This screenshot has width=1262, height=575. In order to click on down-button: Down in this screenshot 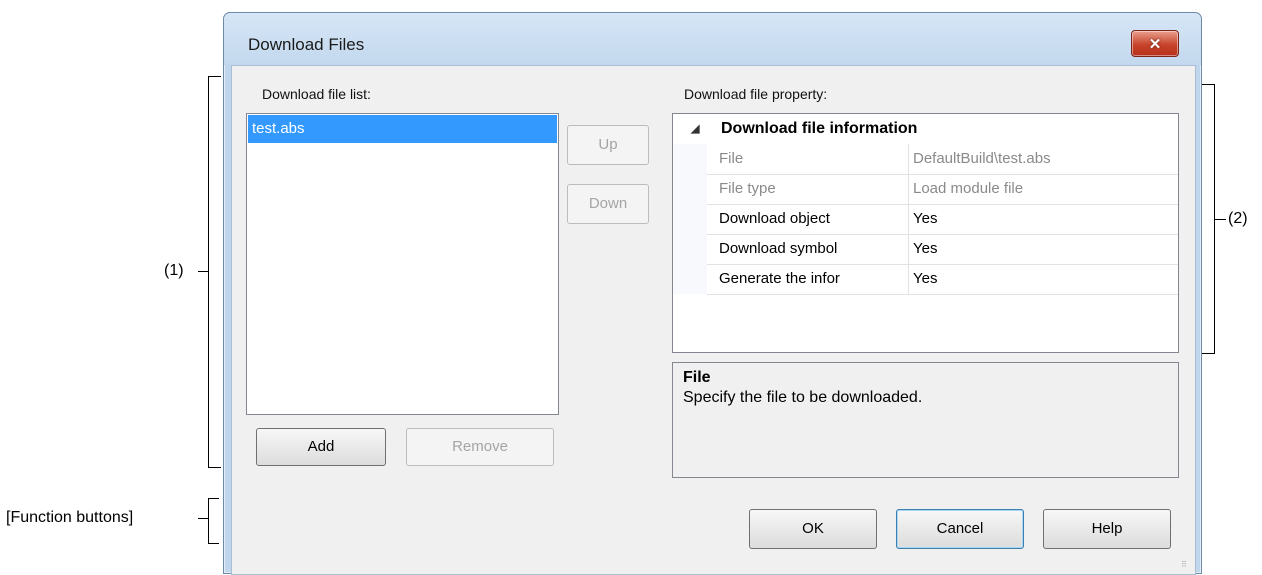, I will do `click(608, 204)`.